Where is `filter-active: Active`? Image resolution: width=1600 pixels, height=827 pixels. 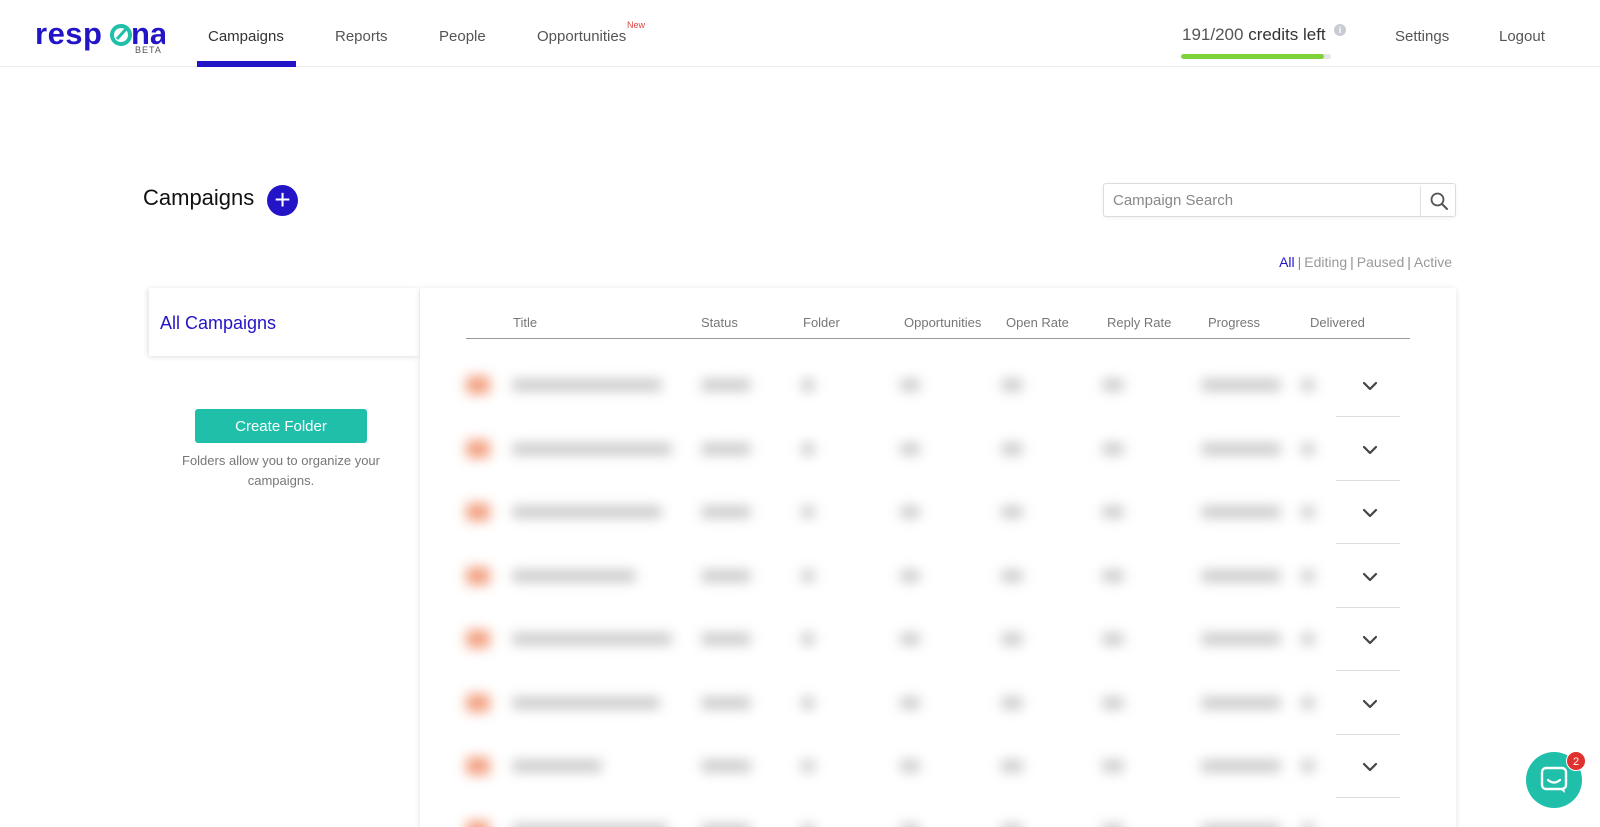 filter-active: Active is located at coordinates (1433, 262).